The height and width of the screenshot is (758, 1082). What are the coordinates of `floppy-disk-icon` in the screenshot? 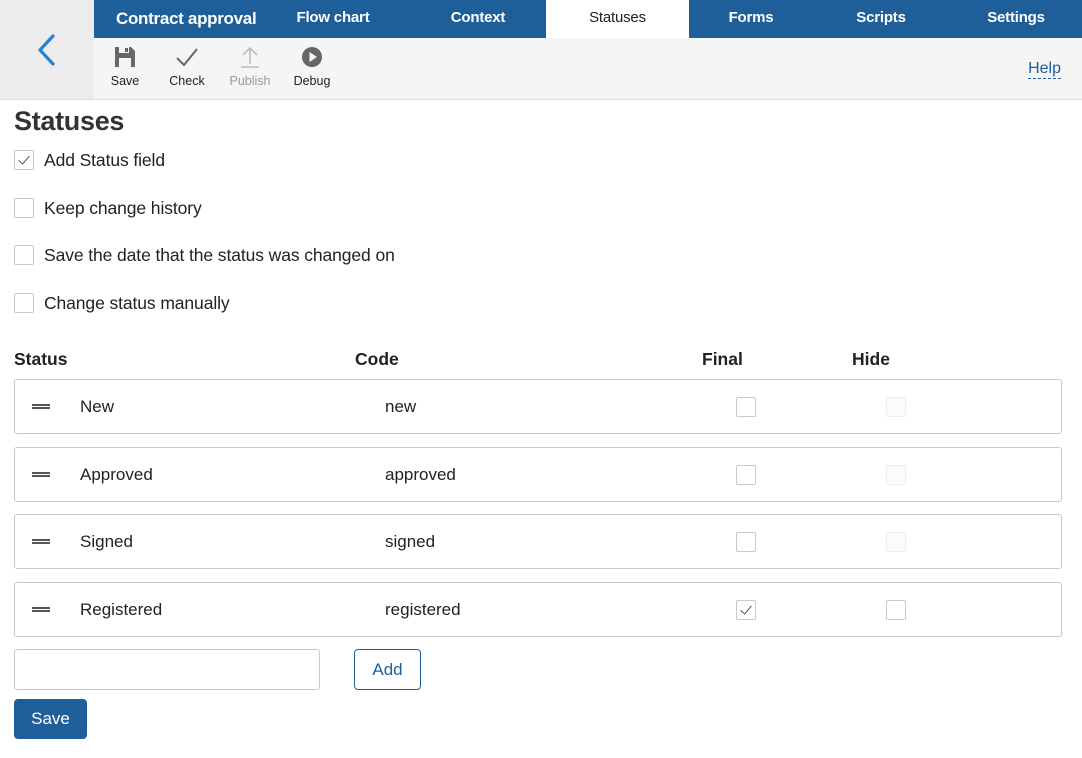 It's located at (125, 57).